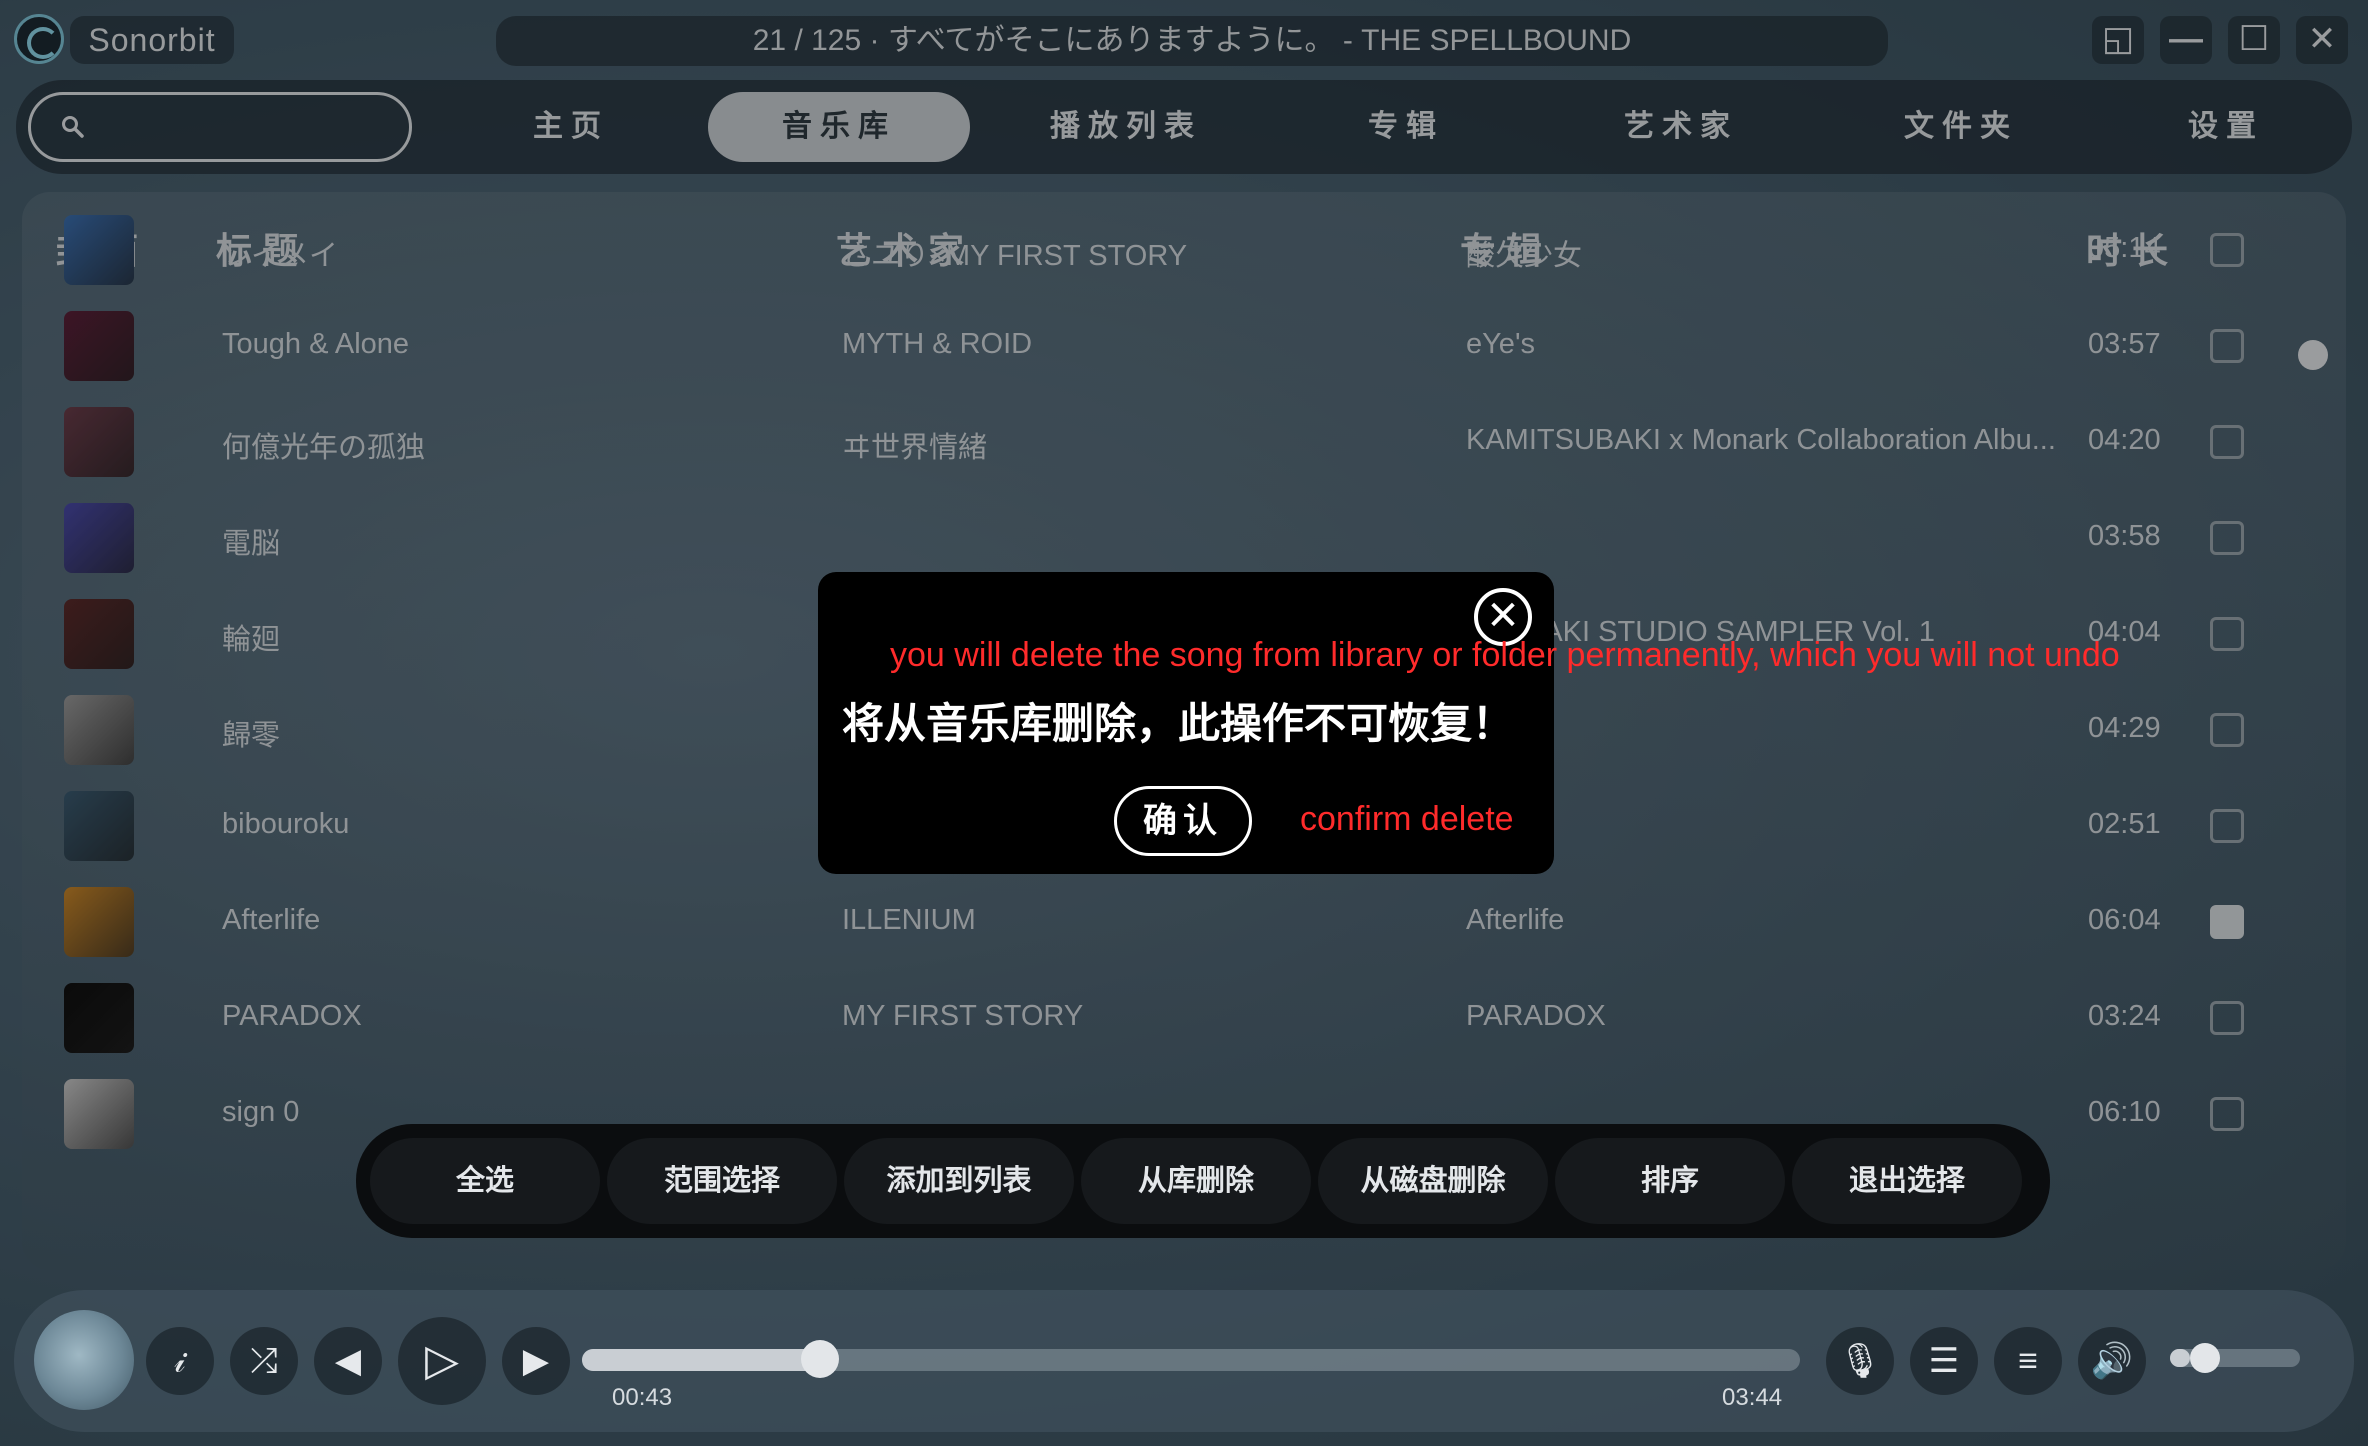 The image size is (2368, 1446). What do you see at coordinates (264, 1361) in the screenshot?
I see `shuffle-icon: ⤮` at bounding box center [264, 1361].